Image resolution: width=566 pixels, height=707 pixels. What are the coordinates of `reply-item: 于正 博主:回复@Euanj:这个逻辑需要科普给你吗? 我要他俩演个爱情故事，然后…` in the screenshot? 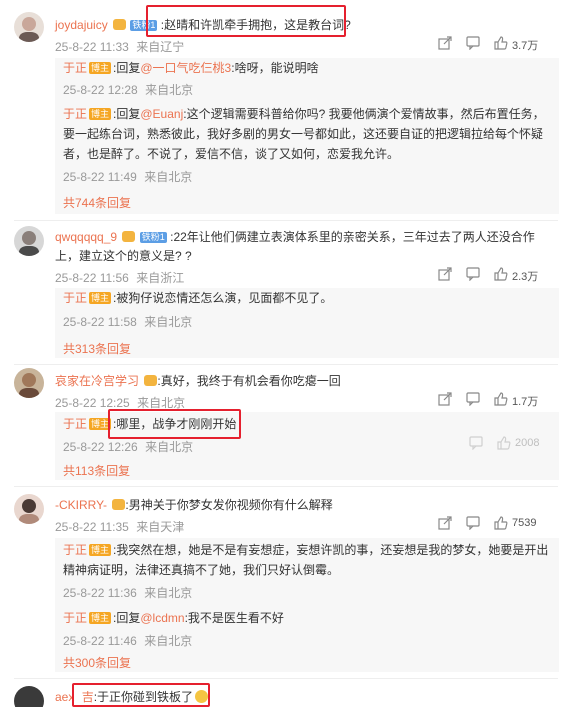 It's located at (309, 134).